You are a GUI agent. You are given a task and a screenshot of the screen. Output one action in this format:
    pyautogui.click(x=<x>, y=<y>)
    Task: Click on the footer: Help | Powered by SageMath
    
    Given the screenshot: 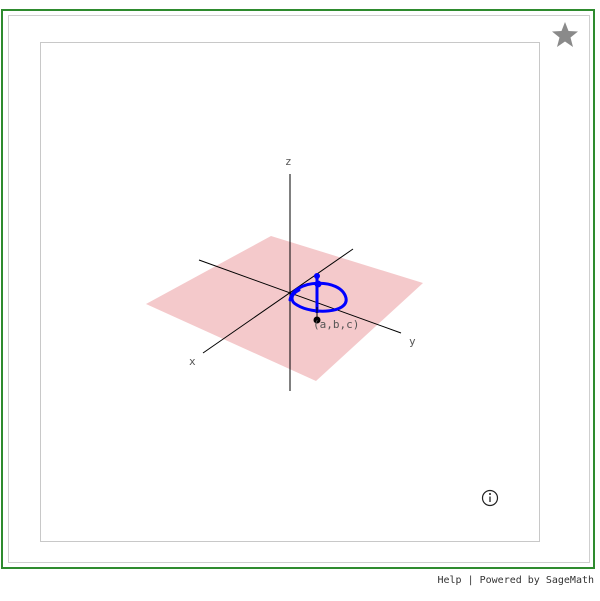 What is the action you would take?
    pyautogui.click(x=515, y=580)
    